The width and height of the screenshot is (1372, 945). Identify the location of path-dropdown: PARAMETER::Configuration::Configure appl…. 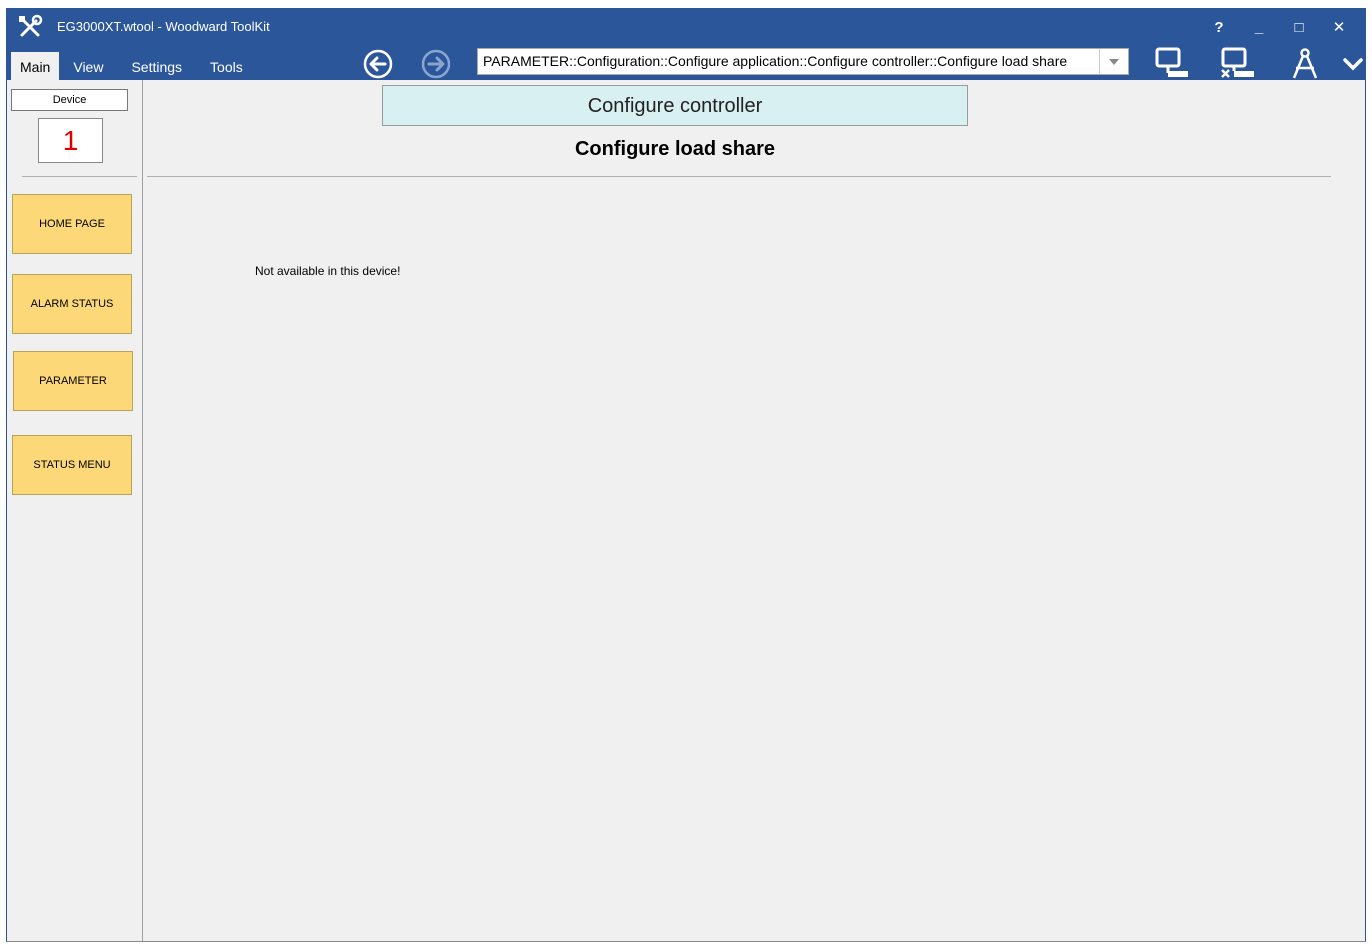
(803, 61).